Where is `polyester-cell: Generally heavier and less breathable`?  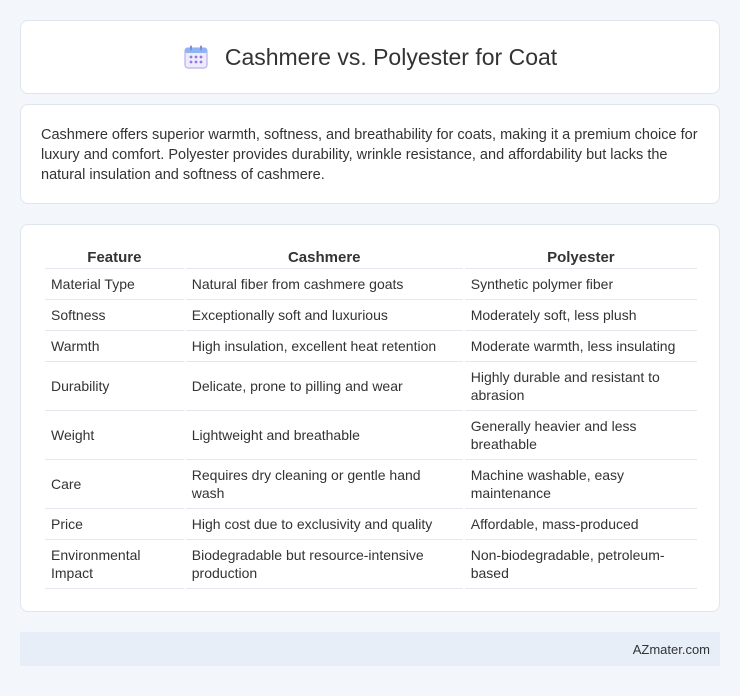 polyester-cell: Generally heavier and less breathable is located at coordinates (580, 435).